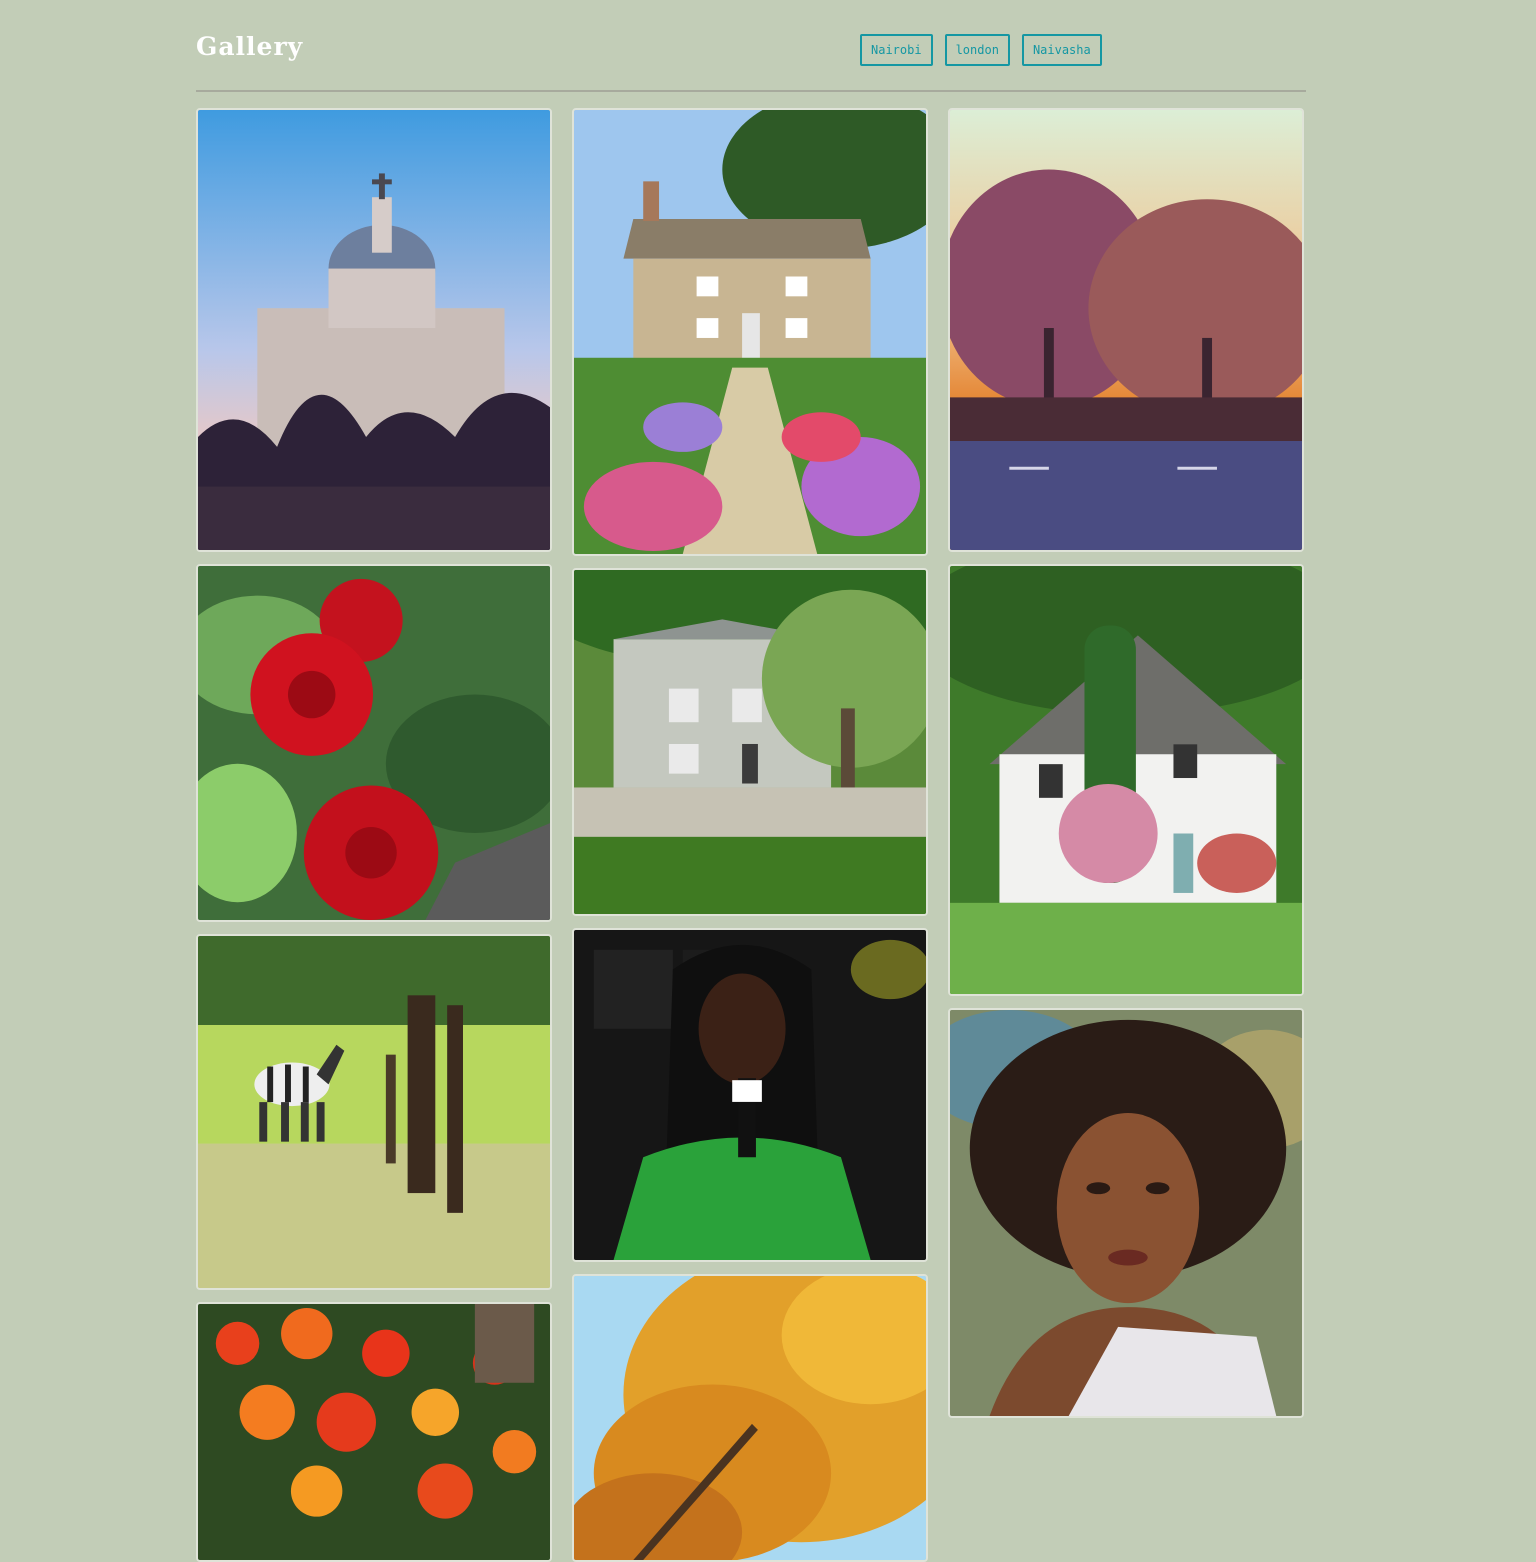 This screenshot has width=1536, height=1562. Describe the element at coordinates (750, 742) in the screenshot. I see `gallery-image-country-manor` at that location.